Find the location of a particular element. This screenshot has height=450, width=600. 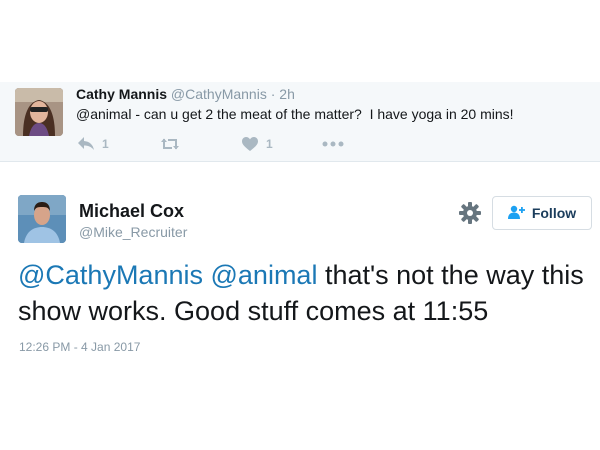

more-action is located at coordinates (333, 144).